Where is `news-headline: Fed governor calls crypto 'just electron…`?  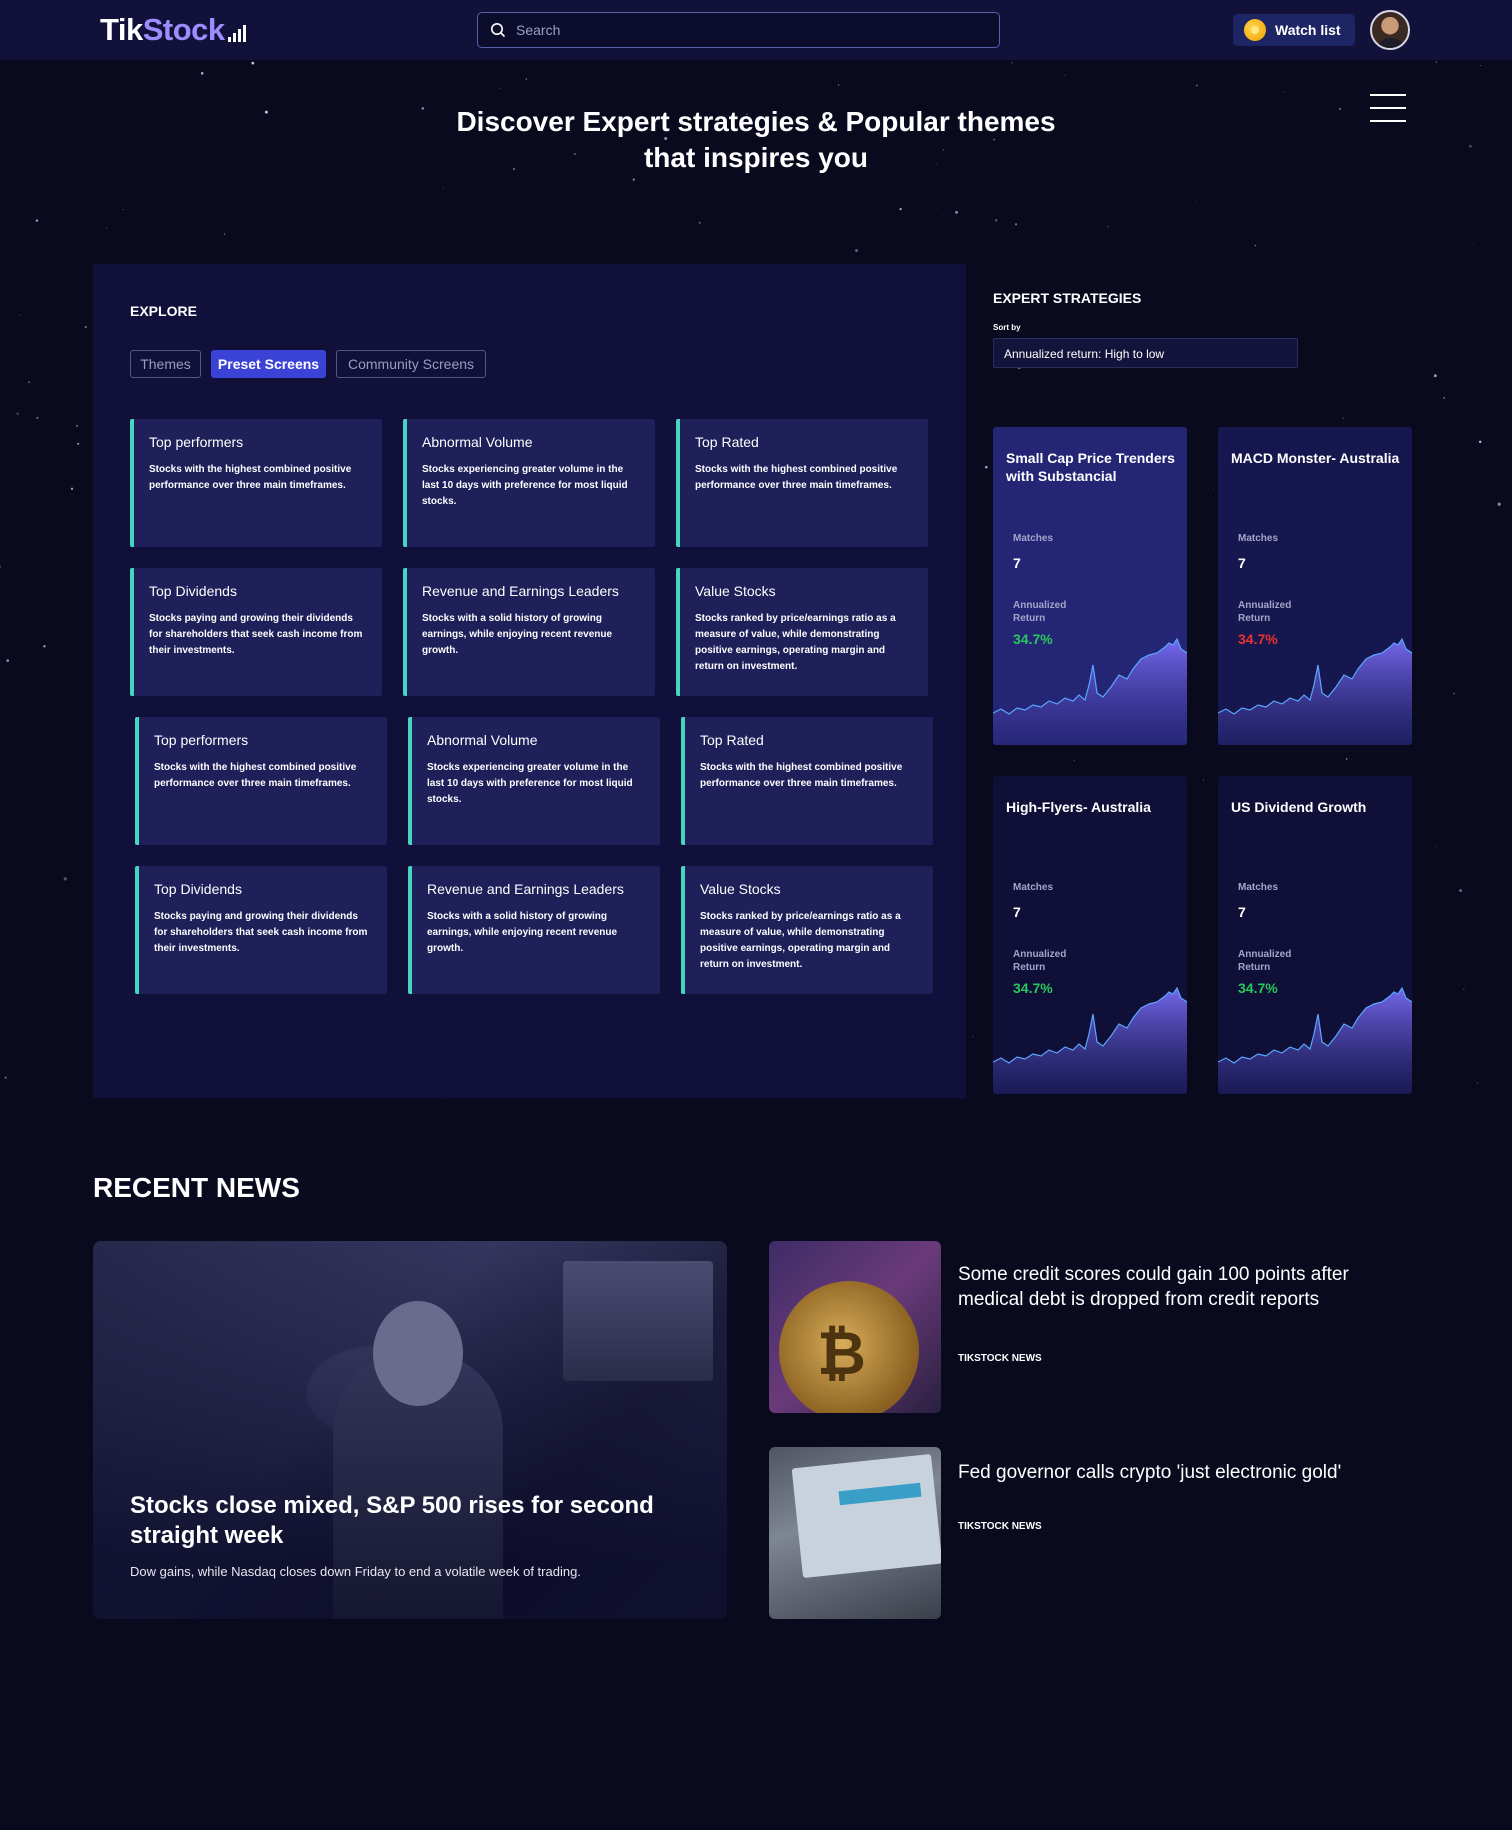 news-headline: Fed governor calls crypto 'just electron… is located at coordinates (1178, 1472).